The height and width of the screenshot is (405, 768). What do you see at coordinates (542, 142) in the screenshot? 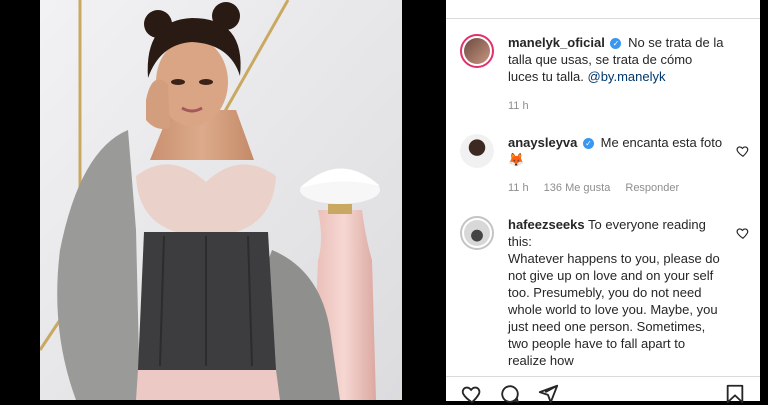
I see `comment-username: anaysleyva` at bounding box center [542, 142].